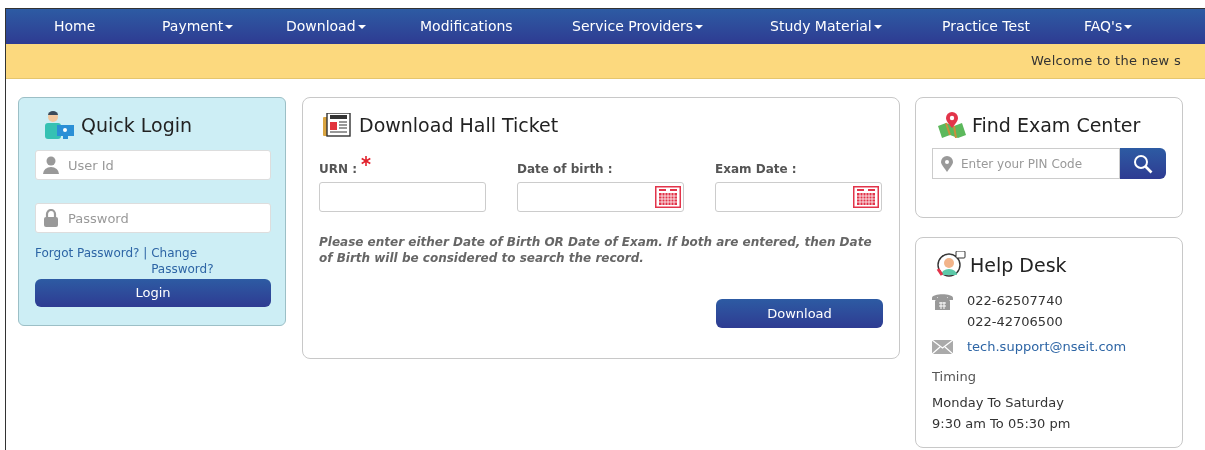  I want to click on timing-label: Timing, so click(954, 376).